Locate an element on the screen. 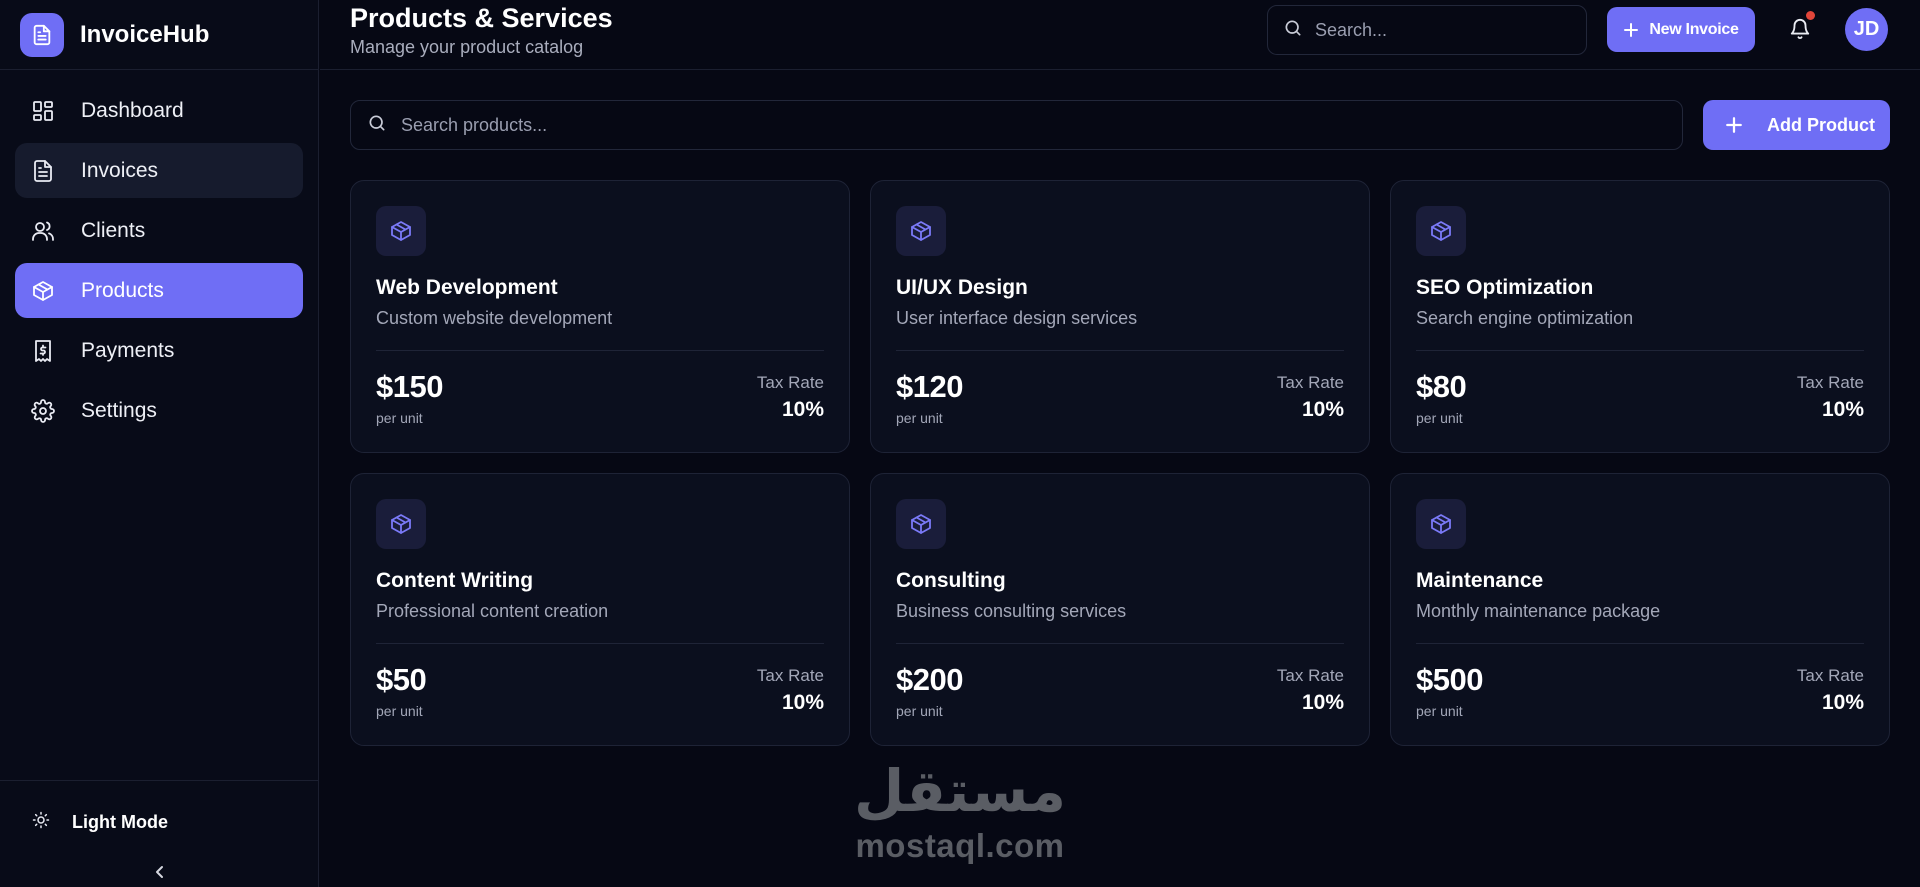 The height and width of the screenshot is (887, 1920). add-product-label: Add Product is located at coordinates (1821, 124).